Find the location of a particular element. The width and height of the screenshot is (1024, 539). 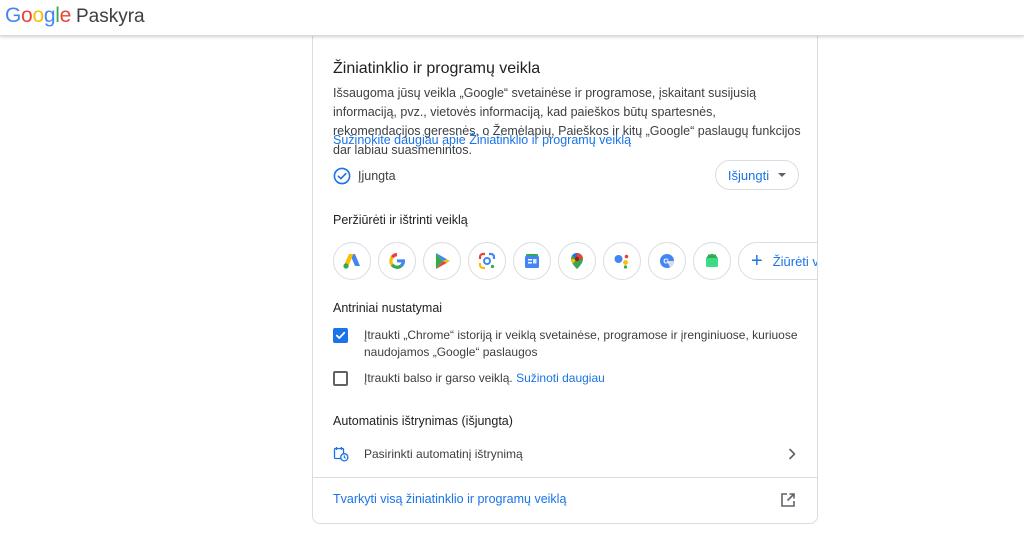

google-play-icon is located at coordinates (442, 261).